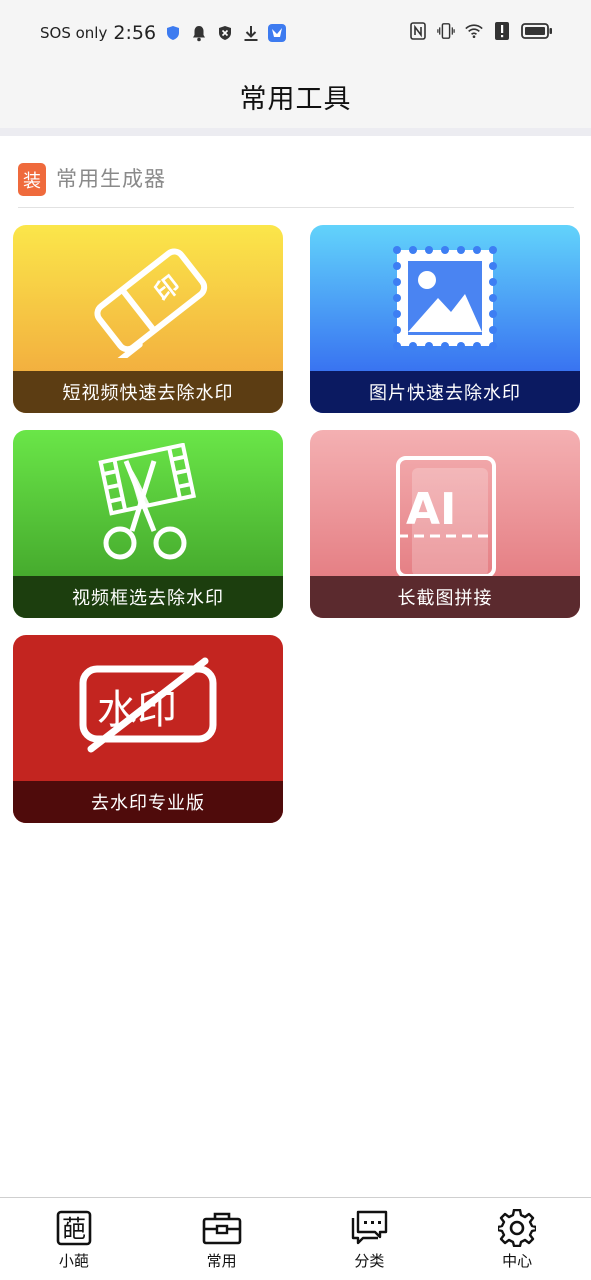 The width and height of the screenshot is (591, 1280). I want to click on tab-label: 分类, so click(369, 1261).